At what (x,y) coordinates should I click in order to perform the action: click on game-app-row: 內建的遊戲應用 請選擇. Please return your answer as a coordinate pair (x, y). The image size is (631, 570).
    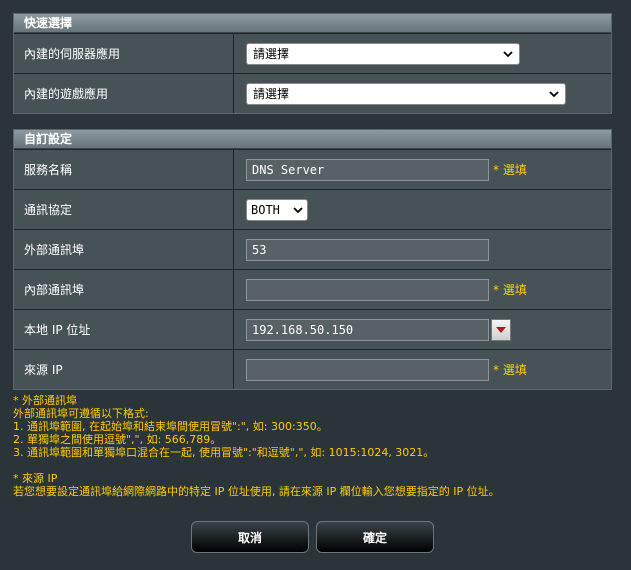
    Looking at the image, I should click on (312, 93).